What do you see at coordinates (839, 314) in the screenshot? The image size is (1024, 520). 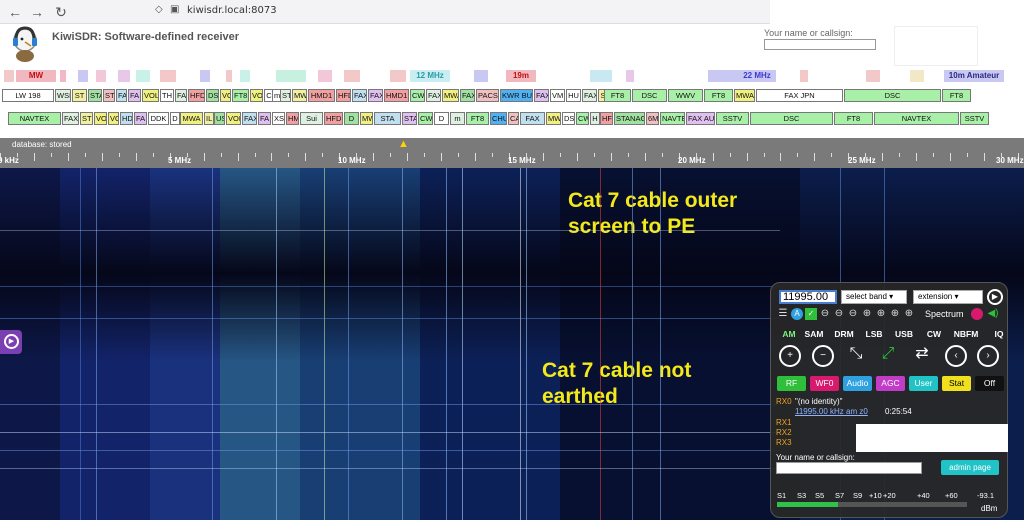 I see `zoom-minus2-icon: ⊖` at bounding box center [839, 314].